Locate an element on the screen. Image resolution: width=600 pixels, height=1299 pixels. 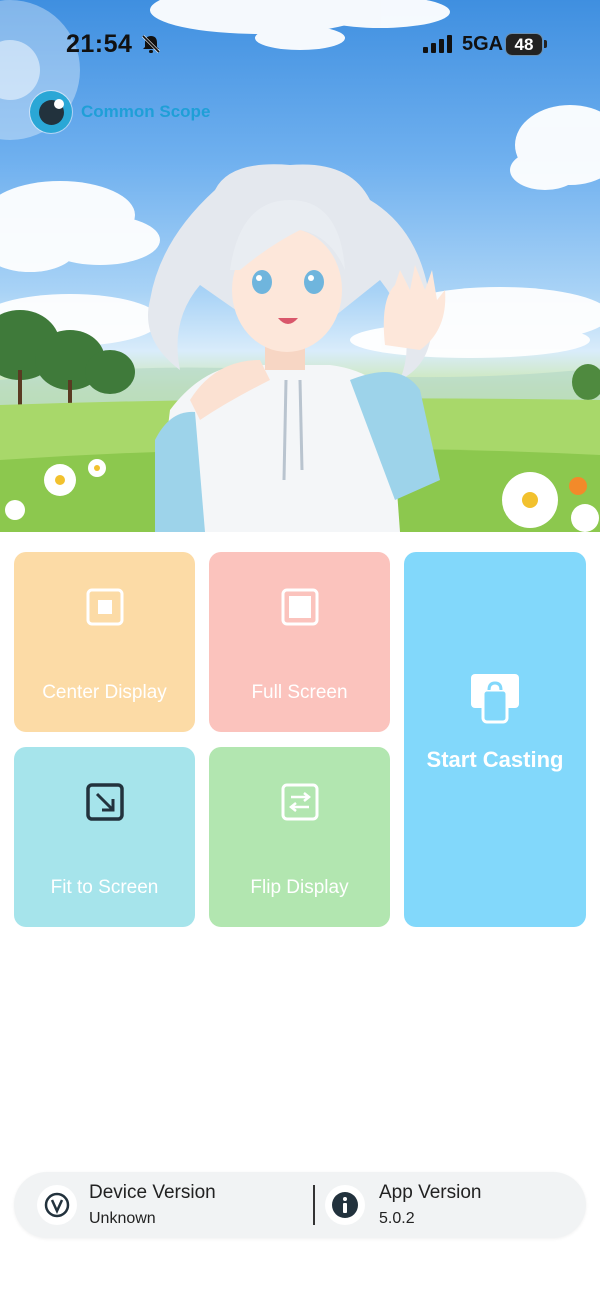
device-info is located at coordinates (57, 1205).